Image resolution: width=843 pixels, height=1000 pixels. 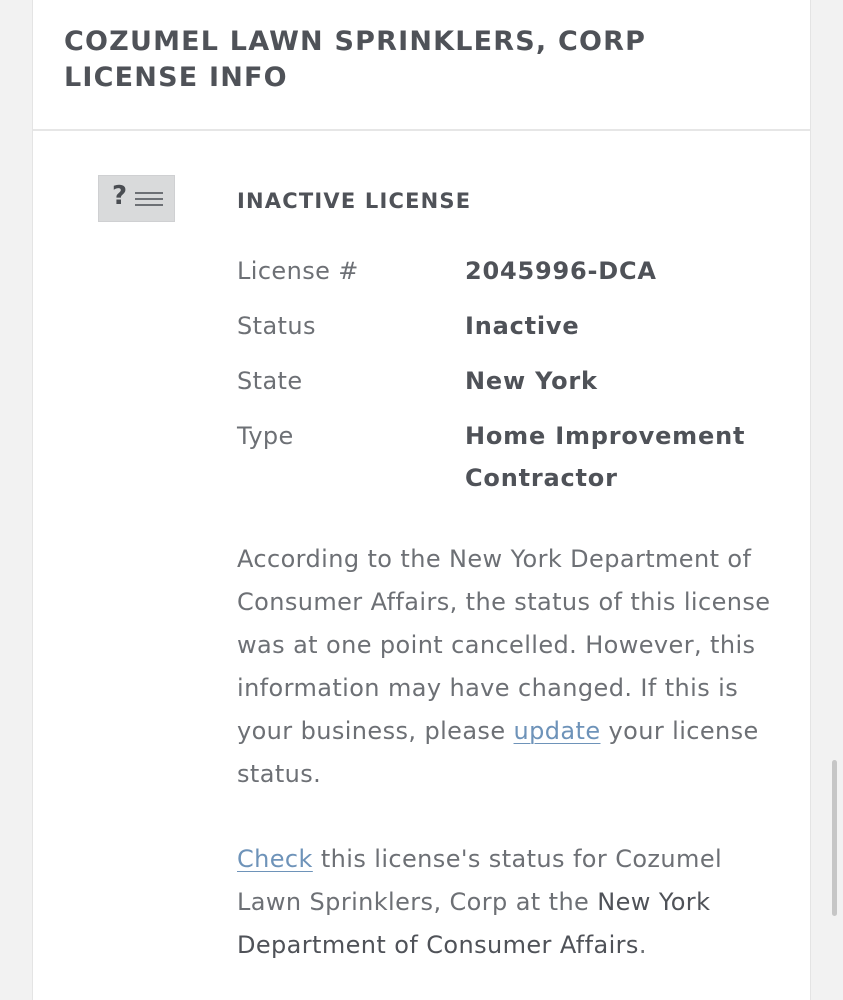 I want to click on vertical-scrollbar, so click(x=834, y=838).